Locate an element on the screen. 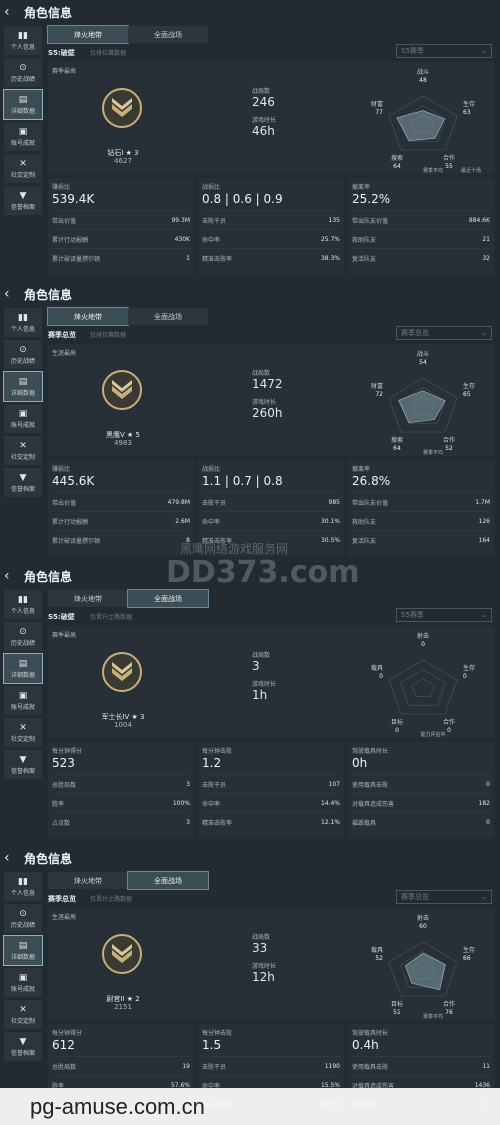 The height and width of the screenshot is (1125, 500). stat-row: 精准击败率 12.1% is located at coordinates (271, 821).